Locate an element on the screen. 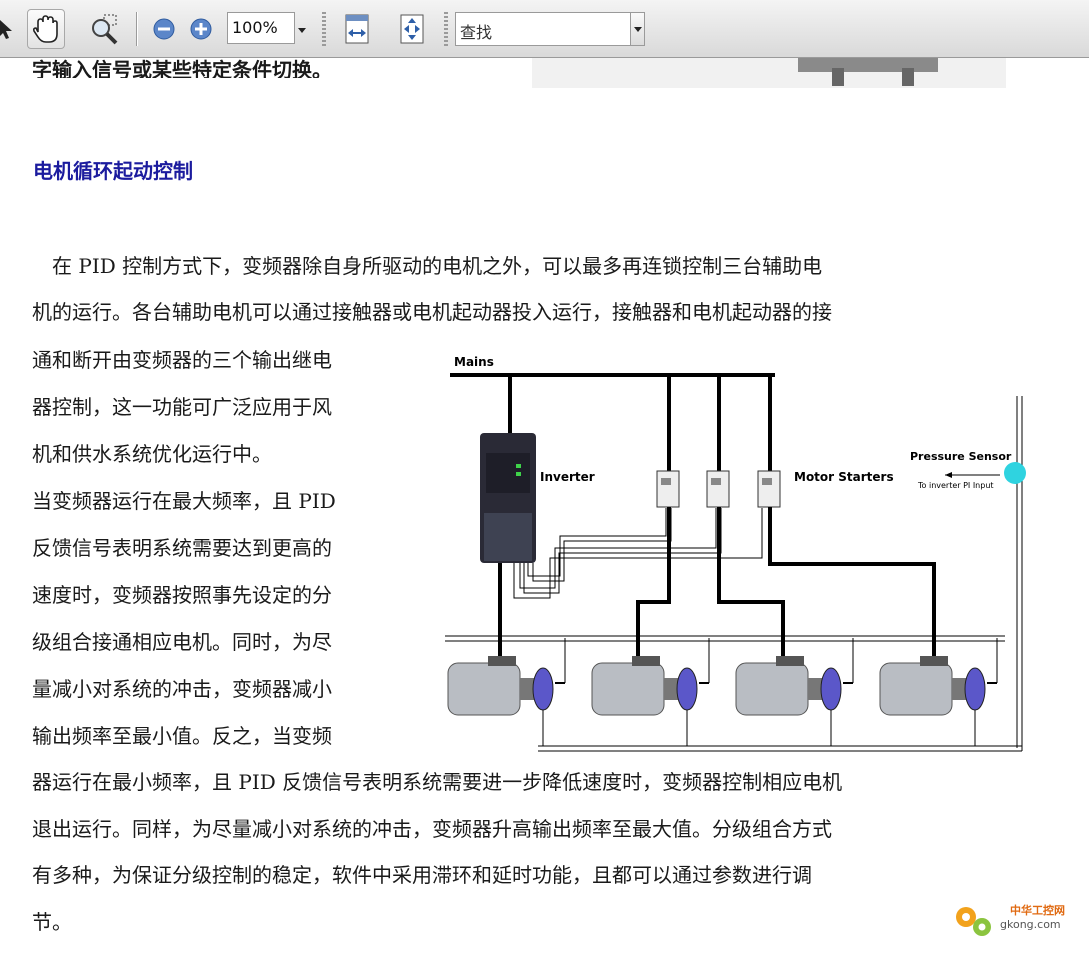 The height and width of the screenshot is (954, 1089). hand-tool-button is located at coordinates (46, 29).